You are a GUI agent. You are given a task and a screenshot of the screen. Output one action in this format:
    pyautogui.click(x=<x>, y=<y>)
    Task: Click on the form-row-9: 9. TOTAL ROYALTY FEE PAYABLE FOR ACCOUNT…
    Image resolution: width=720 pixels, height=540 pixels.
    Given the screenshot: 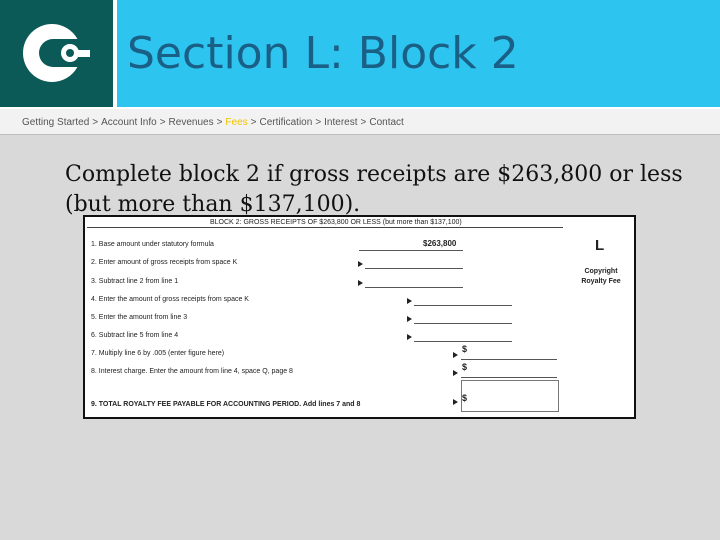 What is the action you would take?
    pyautogui.click(x=226, y=404)
    